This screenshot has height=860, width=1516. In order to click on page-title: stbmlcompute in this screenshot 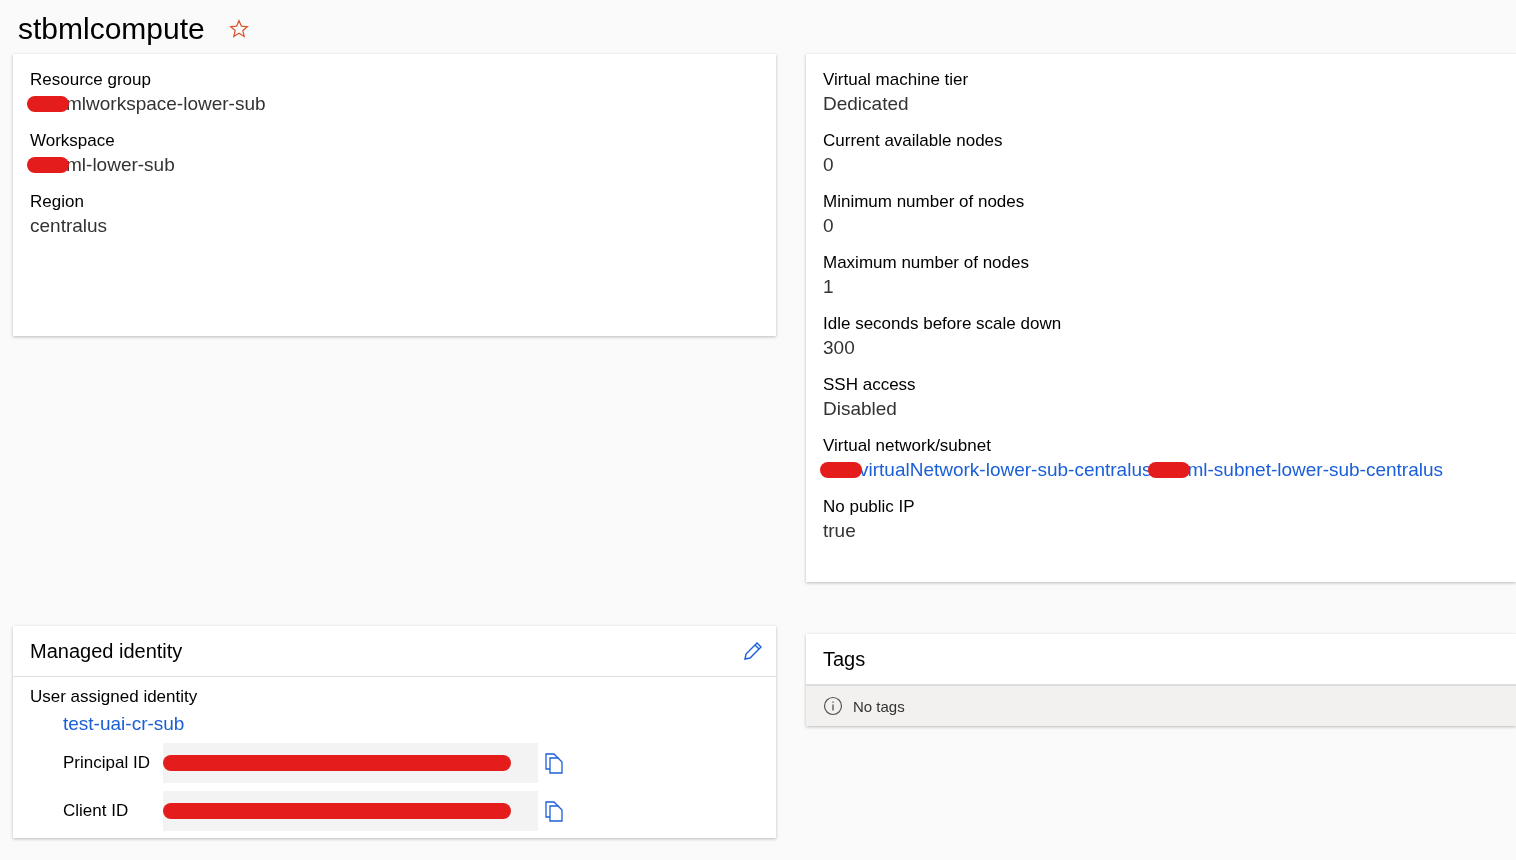, I will do `click(111, 29)`.